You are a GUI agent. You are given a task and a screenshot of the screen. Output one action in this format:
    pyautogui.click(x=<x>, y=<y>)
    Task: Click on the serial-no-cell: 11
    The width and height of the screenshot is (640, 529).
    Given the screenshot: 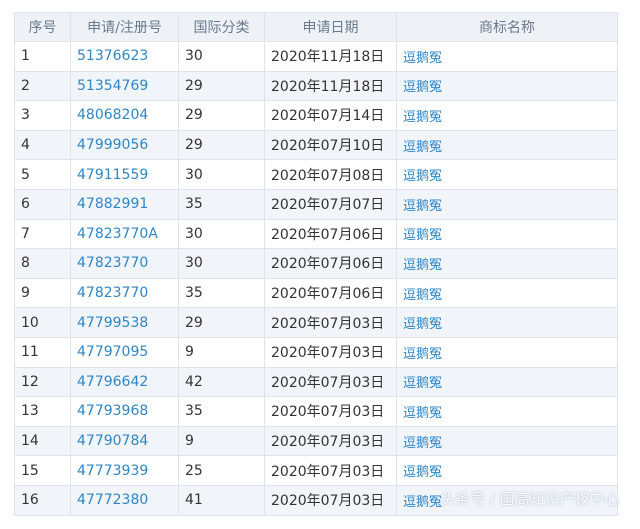 What is the action you would take?
    pyautogui.click(x=42, y=352)
    